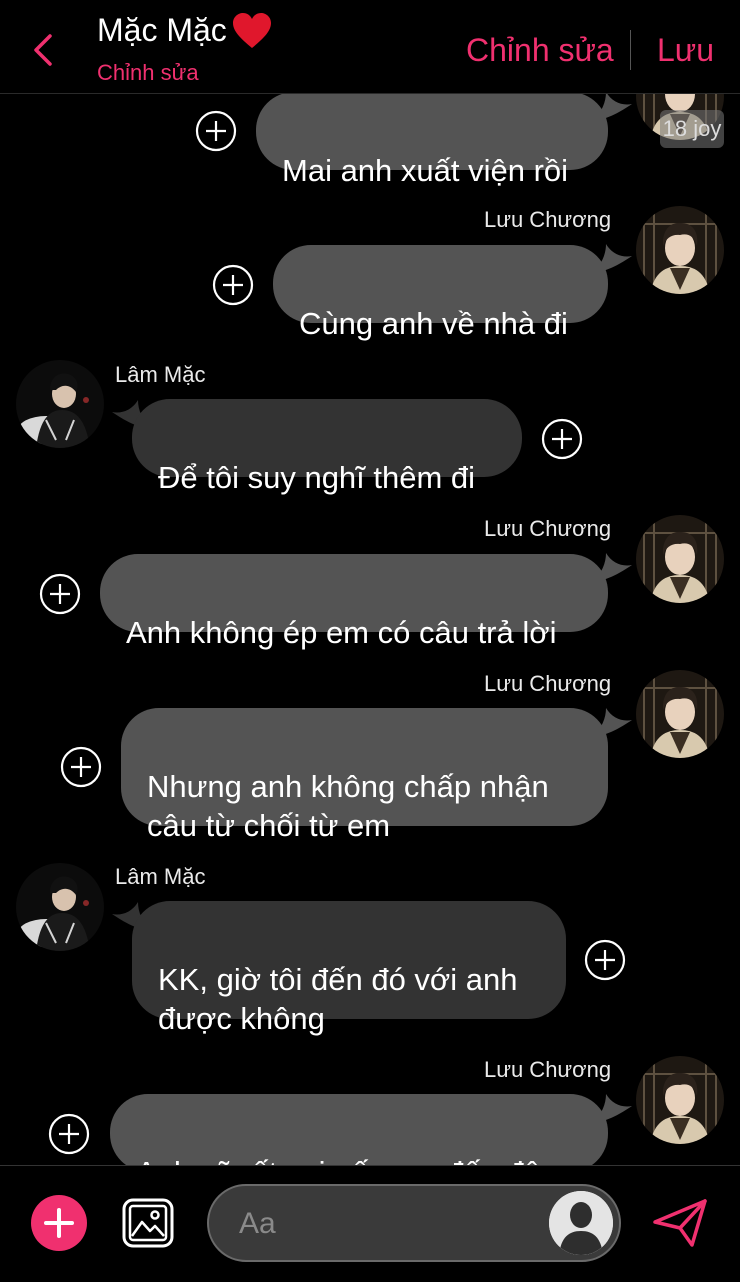 This screenshot has height=1282, width=740. What do you see at coordinates (685, 50) in the screenshot?
I see `save-button: Lưu` at bounding box center [685, 50].